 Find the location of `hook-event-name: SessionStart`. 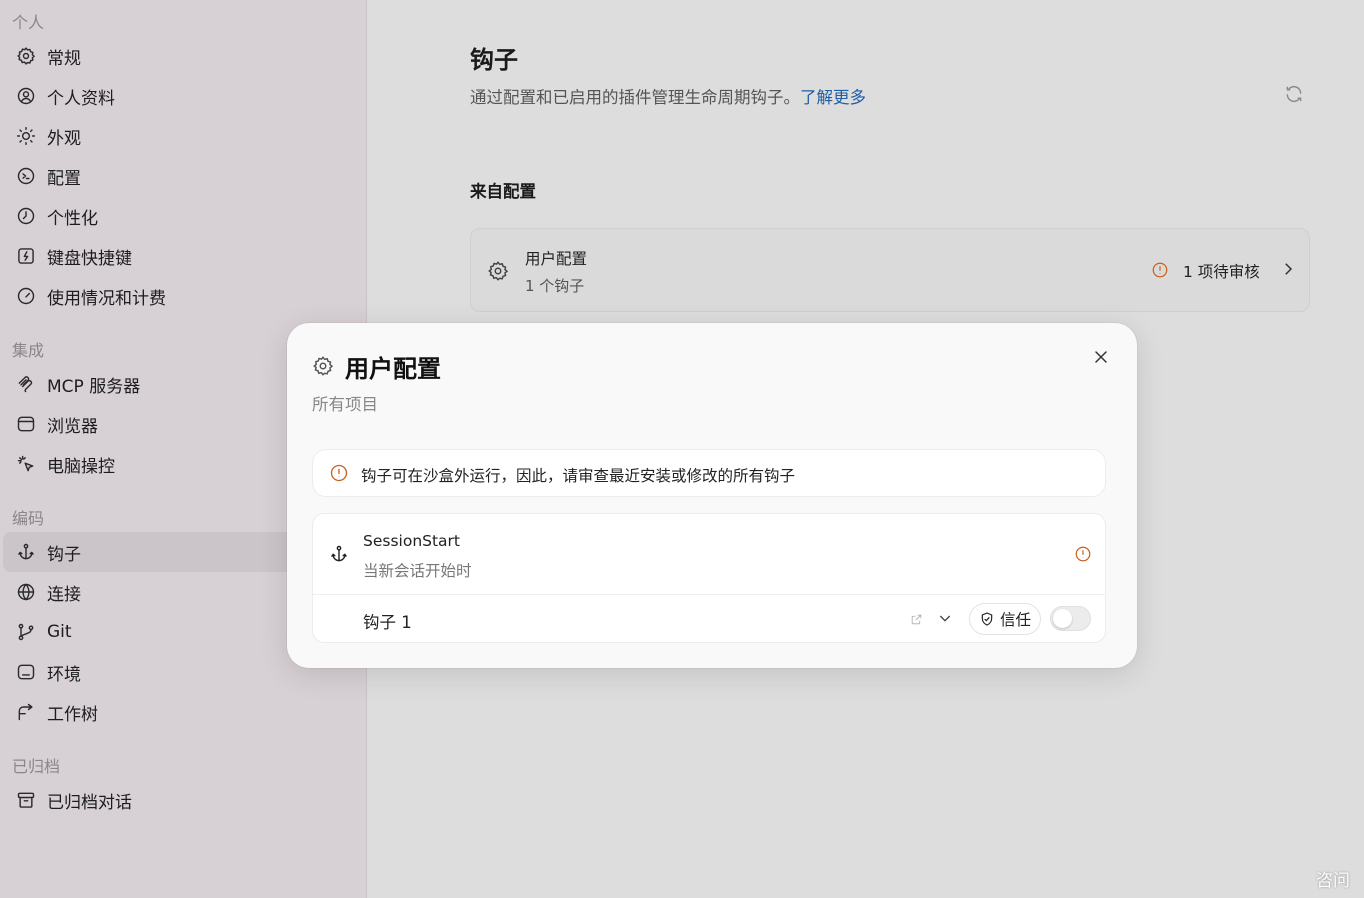

hook-event-name: SessionStart is located at coordinates (412, 541).